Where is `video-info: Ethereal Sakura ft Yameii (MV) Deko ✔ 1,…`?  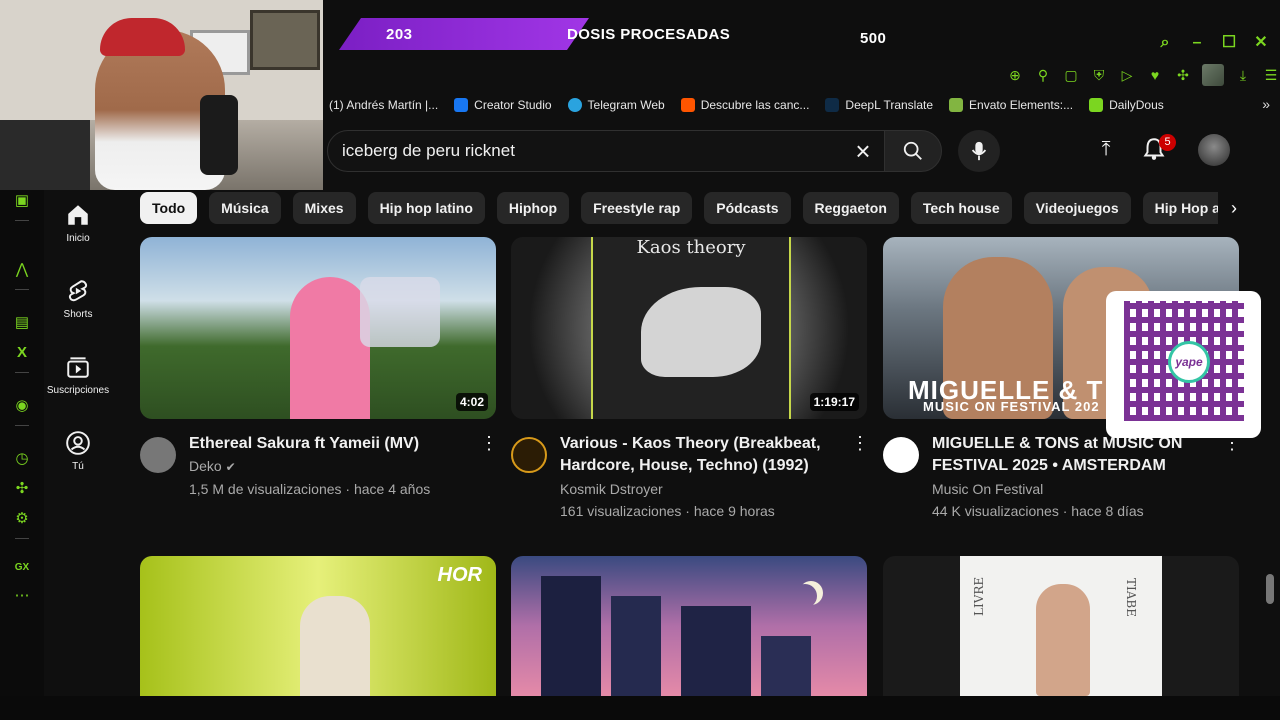 video-info: Ethereal Sakura ft Yameii (MV) Deko ✔ 1,… is located at coordinates (319, 480).